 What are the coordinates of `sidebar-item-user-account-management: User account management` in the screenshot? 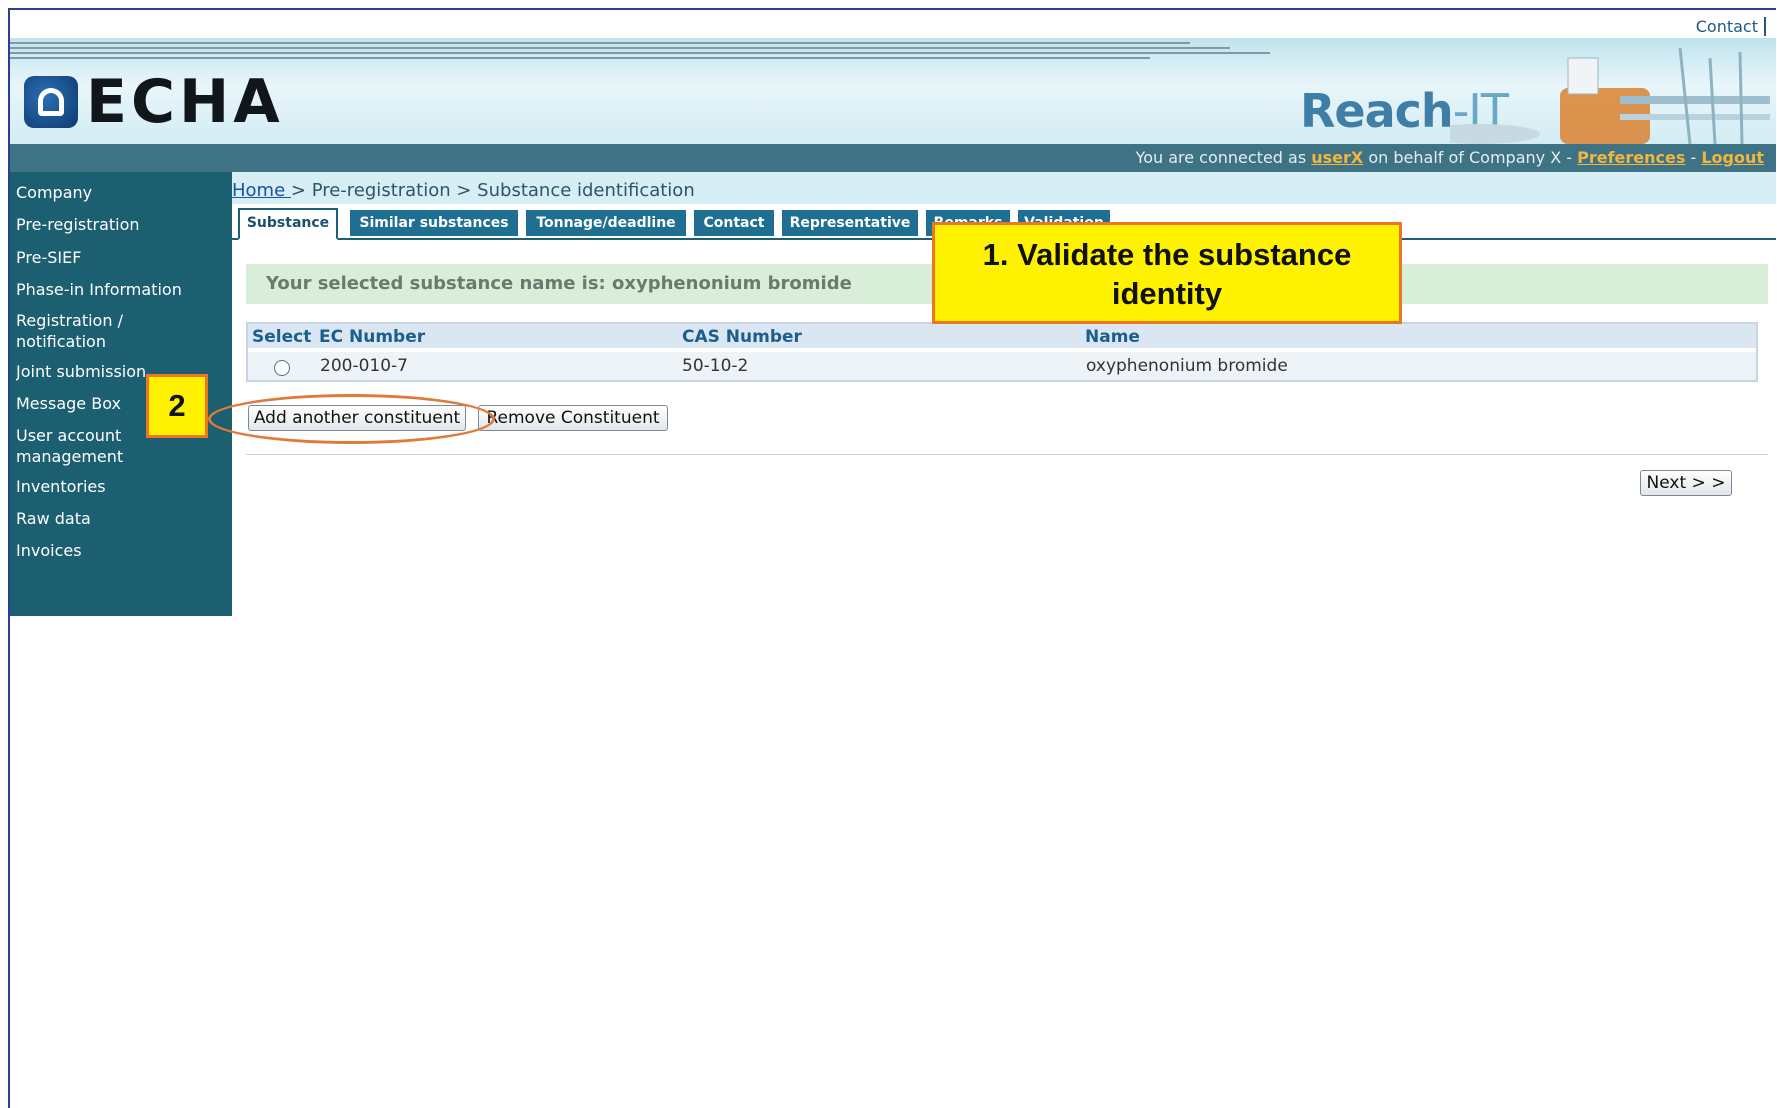 It's located at (76, 446).